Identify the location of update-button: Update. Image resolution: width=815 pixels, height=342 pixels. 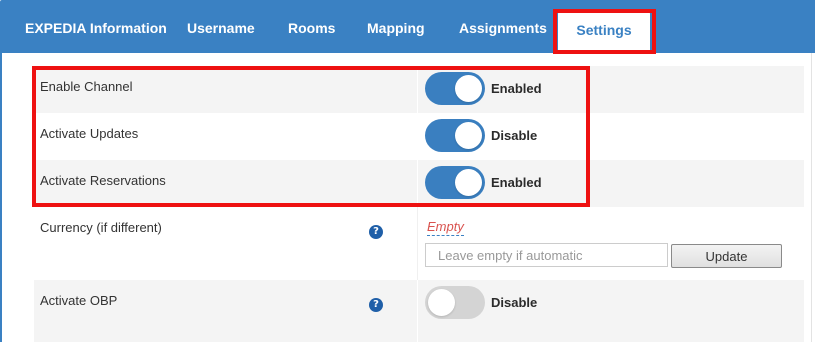
(726, 256).